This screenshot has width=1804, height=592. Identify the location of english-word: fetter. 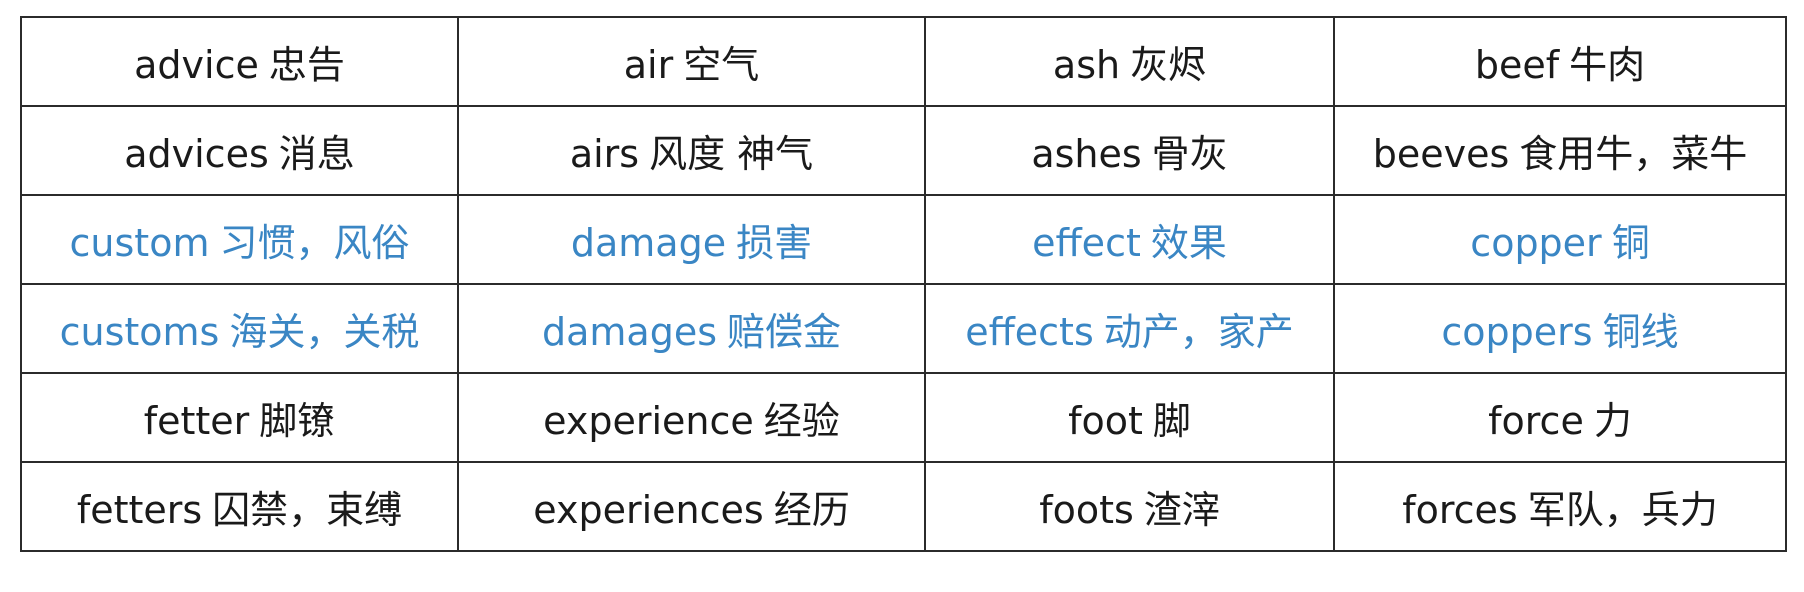
(196, 421).